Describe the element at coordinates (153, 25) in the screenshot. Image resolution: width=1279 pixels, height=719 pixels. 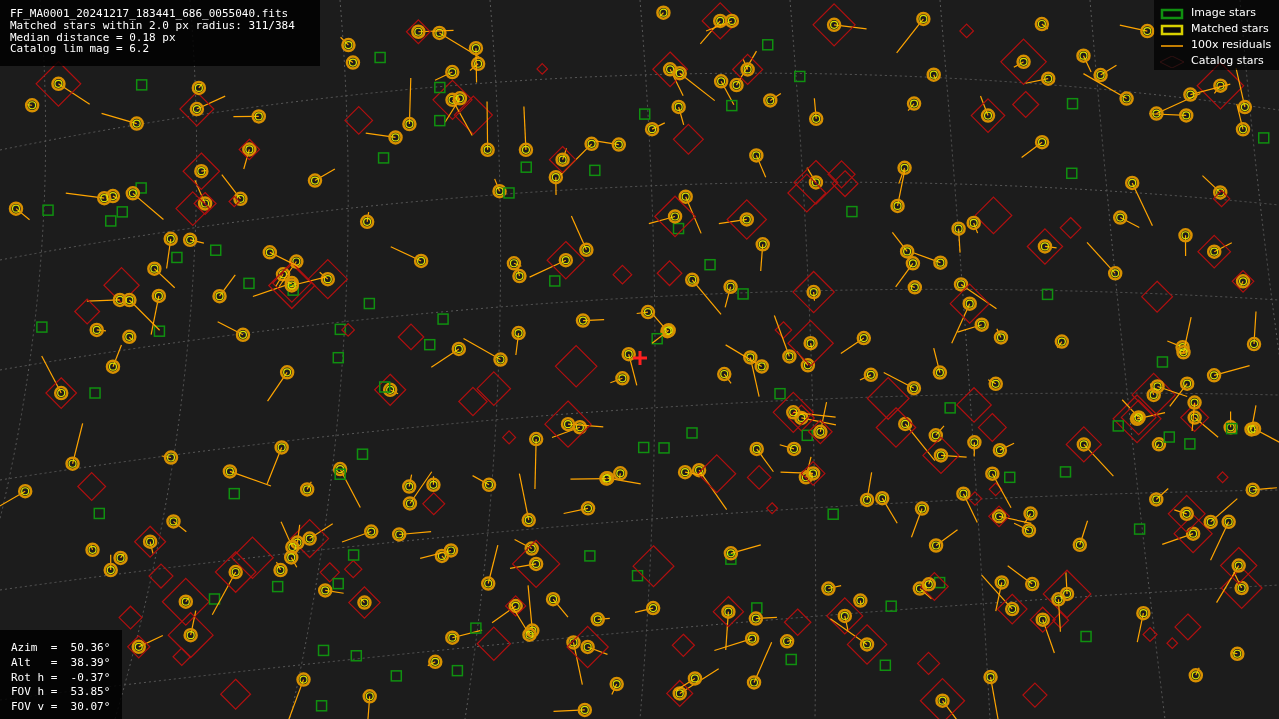
I see `info-text: Matched stars within 2.0 px radius: 311/384` at that location.